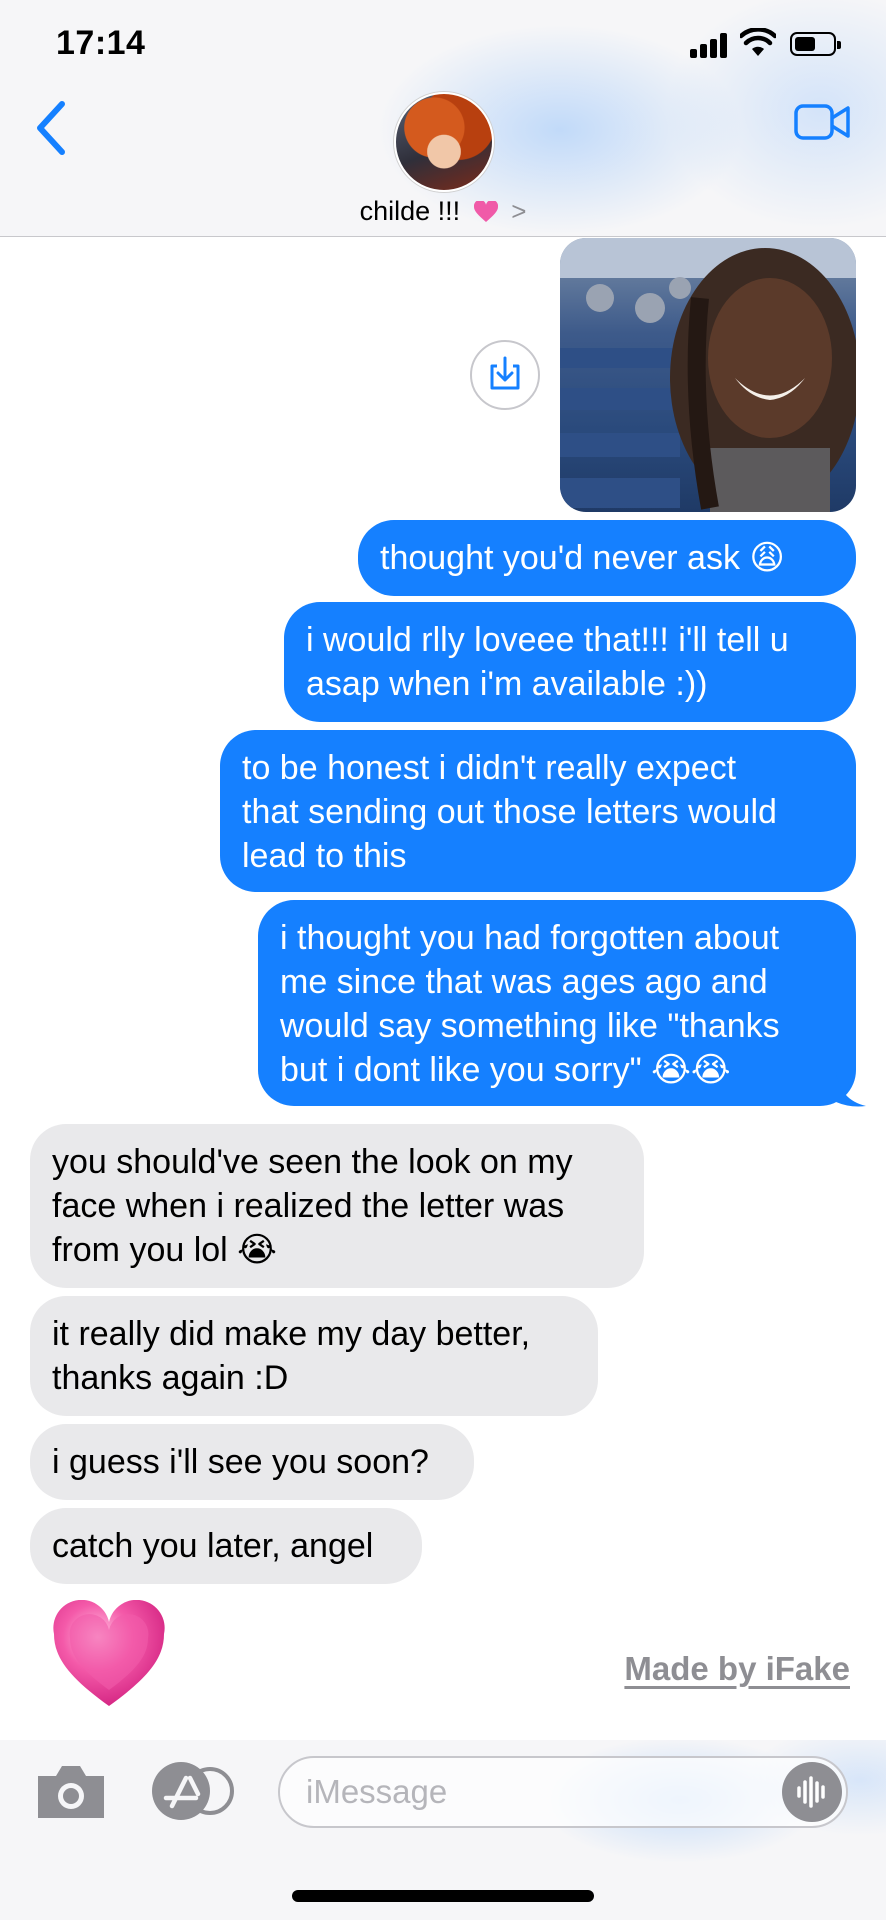 Image resolution: width=886 pixels, height=1920 pixels. I want to click on contact-name-button: childe !!! >, so click(443, 211).